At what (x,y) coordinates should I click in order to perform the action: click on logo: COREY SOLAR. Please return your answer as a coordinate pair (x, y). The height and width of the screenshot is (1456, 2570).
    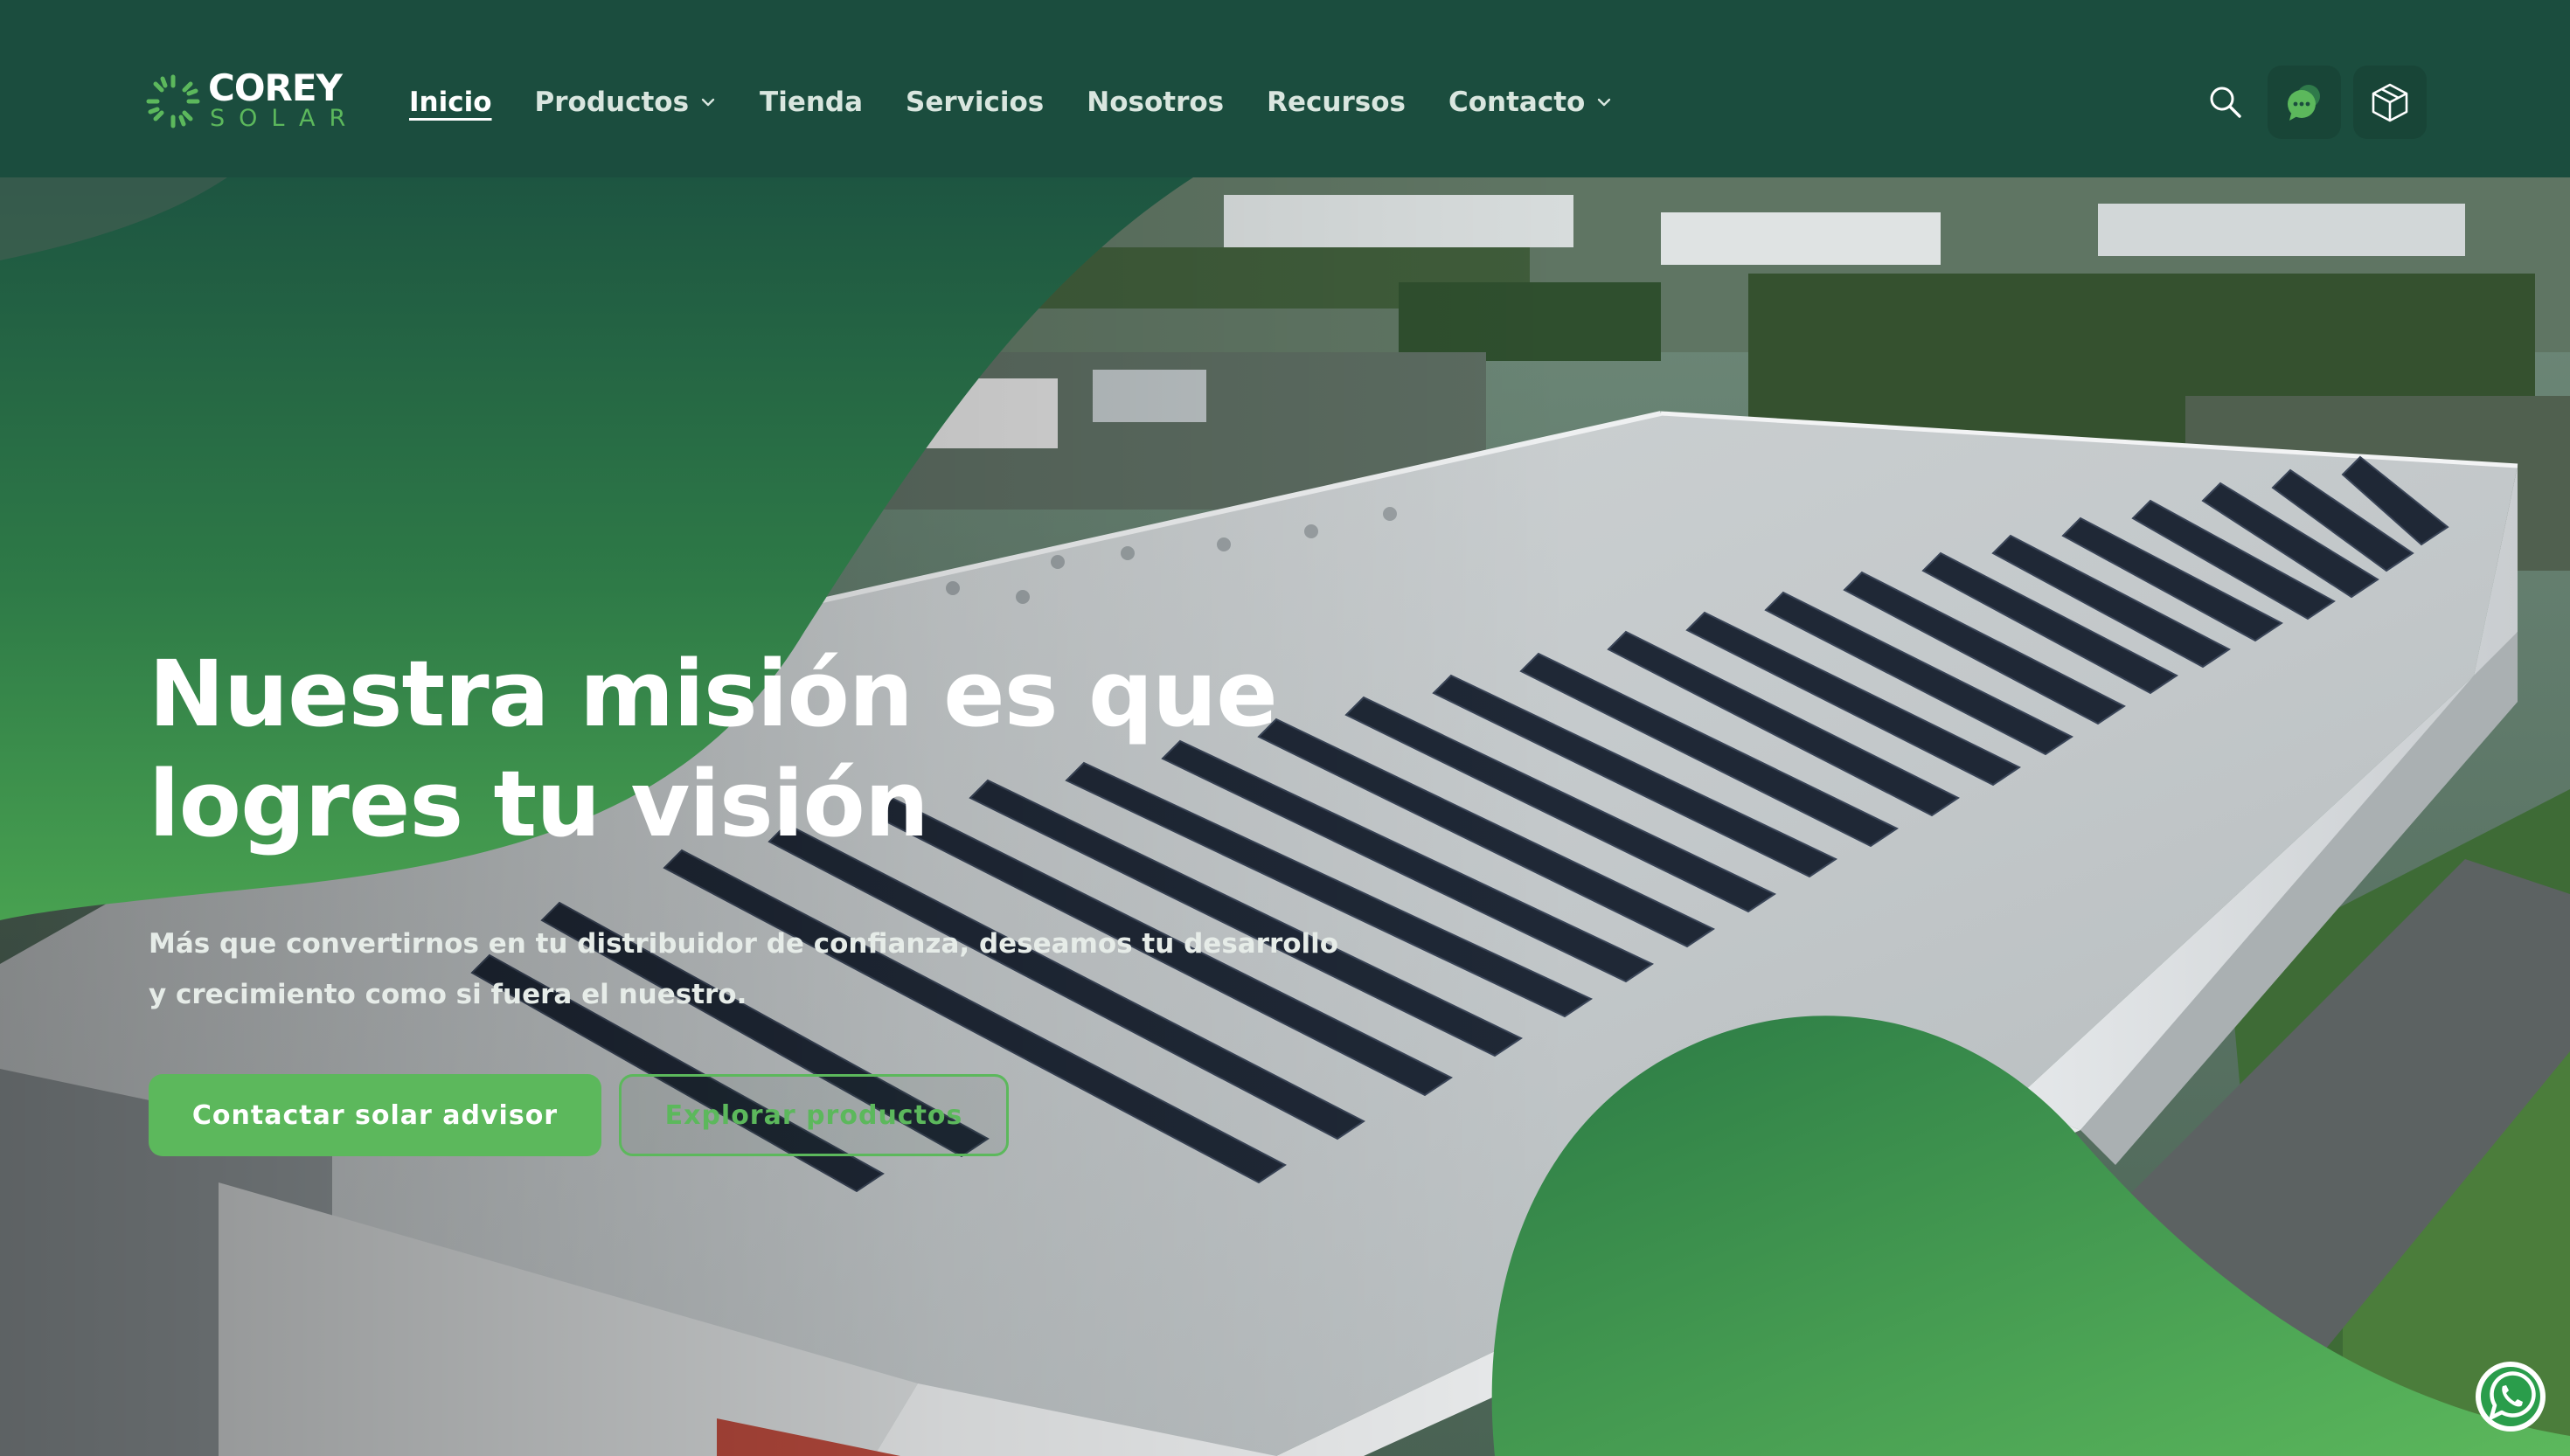
    Looking at the image, I should click on (245, 99).